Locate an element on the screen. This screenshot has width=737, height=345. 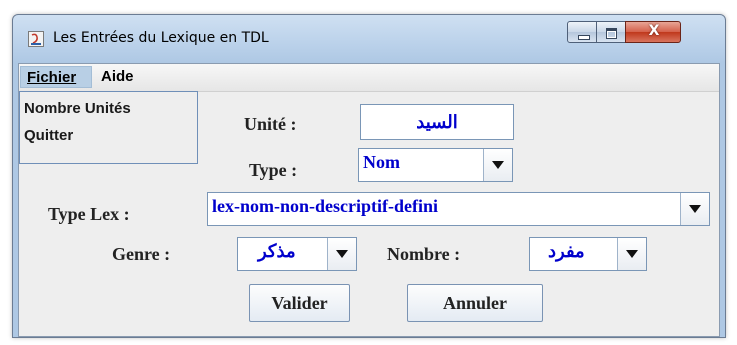
type-lex-value: lex-nom-non-descriptif-defini is located at coordinates (325, 206).